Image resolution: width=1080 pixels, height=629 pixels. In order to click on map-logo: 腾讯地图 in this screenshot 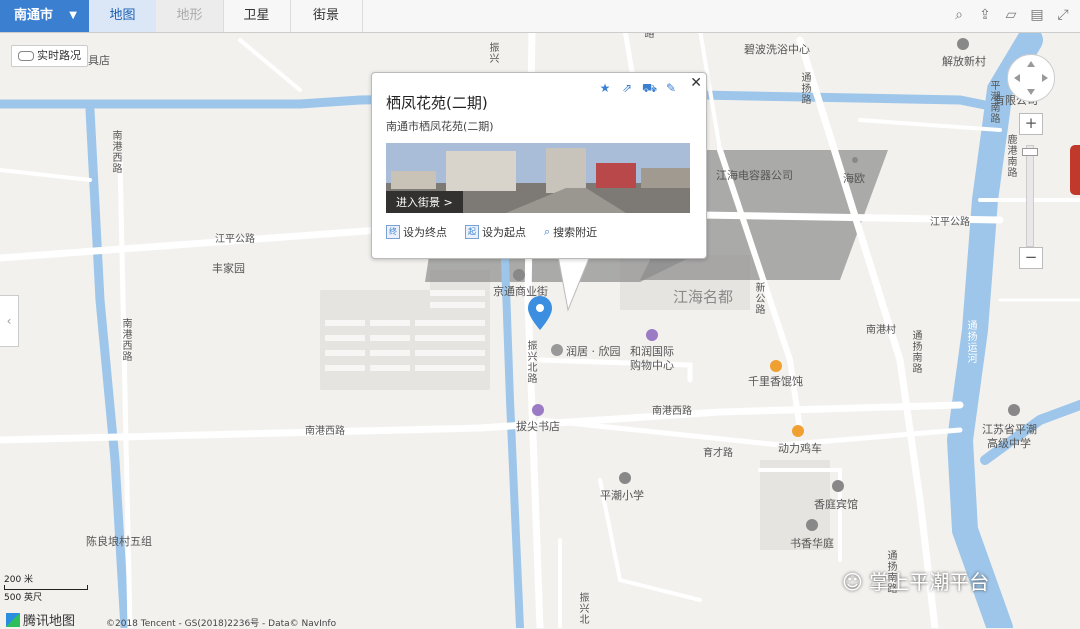, I will do `click(40, 619)`.